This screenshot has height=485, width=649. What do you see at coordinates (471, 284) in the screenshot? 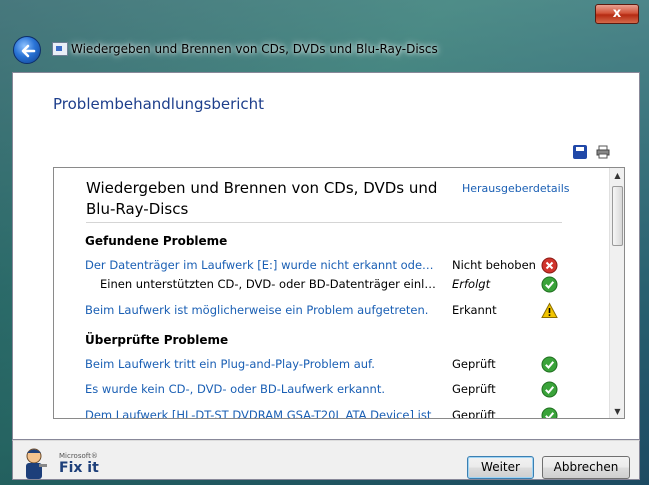
I see `problem-status: Erfolgt` at bounding box center [471, 284].